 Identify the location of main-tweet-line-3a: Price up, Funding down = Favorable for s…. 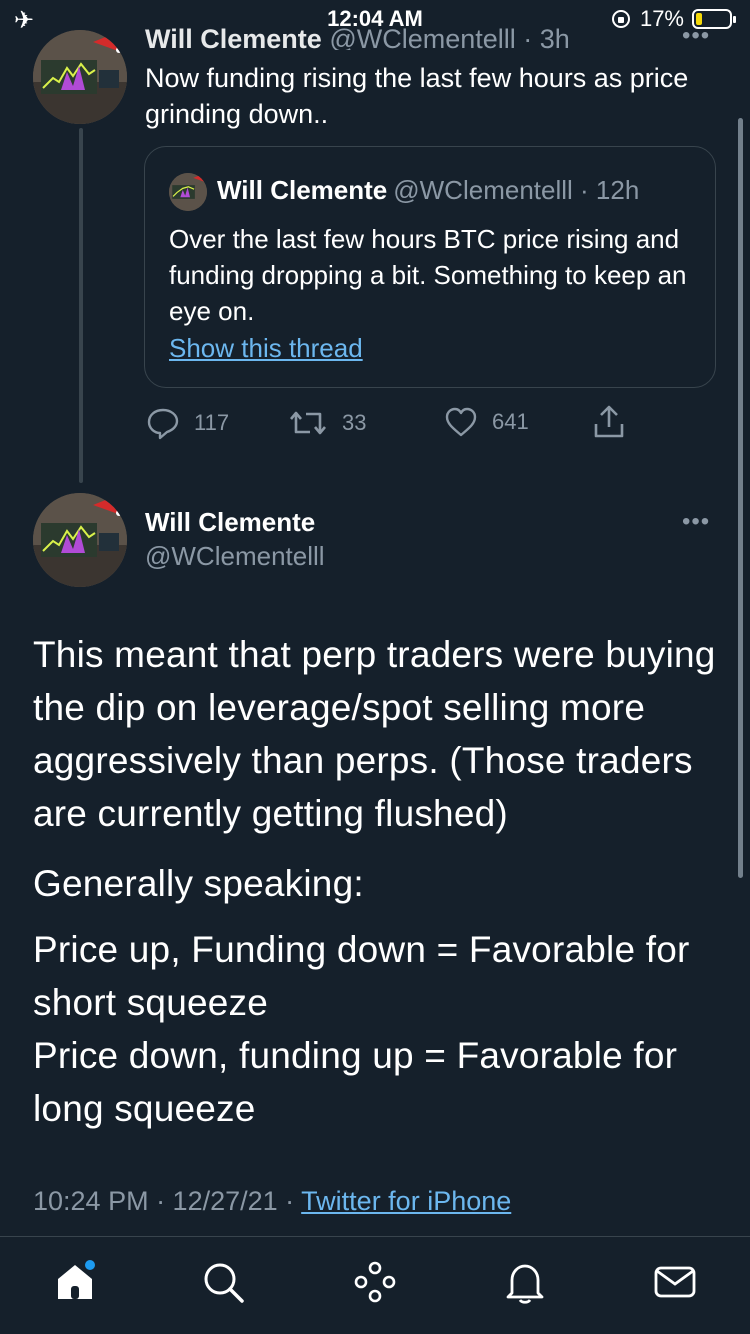
(361, 976).